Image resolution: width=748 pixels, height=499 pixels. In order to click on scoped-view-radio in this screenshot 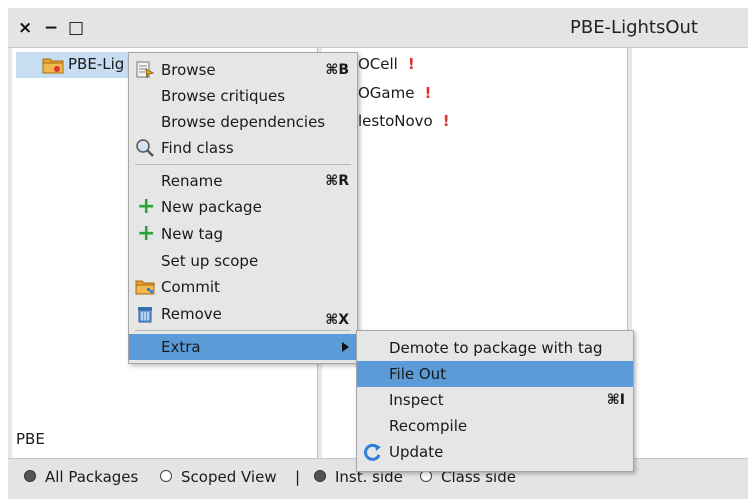, I will do `click(166, 476)`.